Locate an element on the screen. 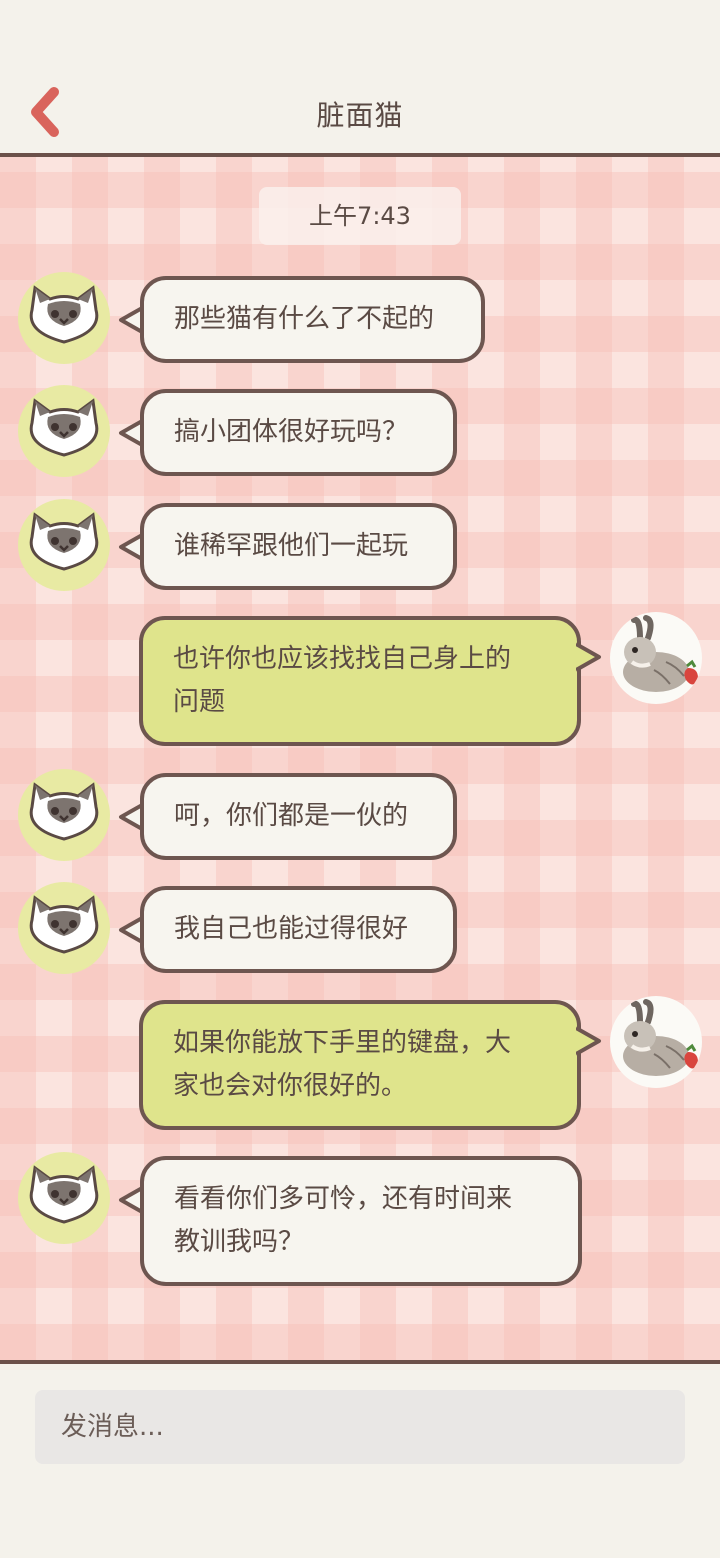 The width and height of the screenshot is (720, 1558). message-row: 那些猫有什么了不起的 is located at coordinates (360, 318).